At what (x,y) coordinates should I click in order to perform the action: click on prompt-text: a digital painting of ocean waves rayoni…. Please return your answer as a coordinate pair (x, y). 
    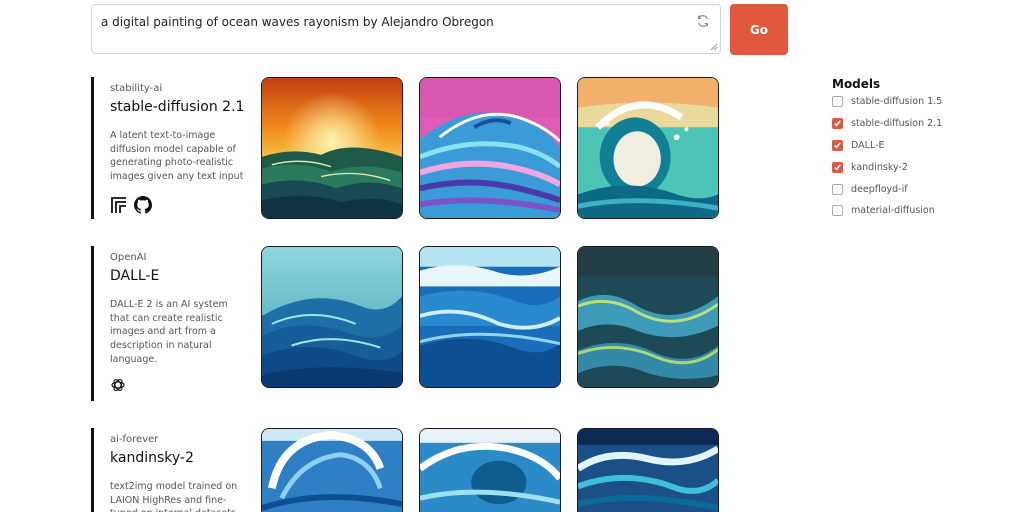
    Looking at the image, I should click on (297, 22).